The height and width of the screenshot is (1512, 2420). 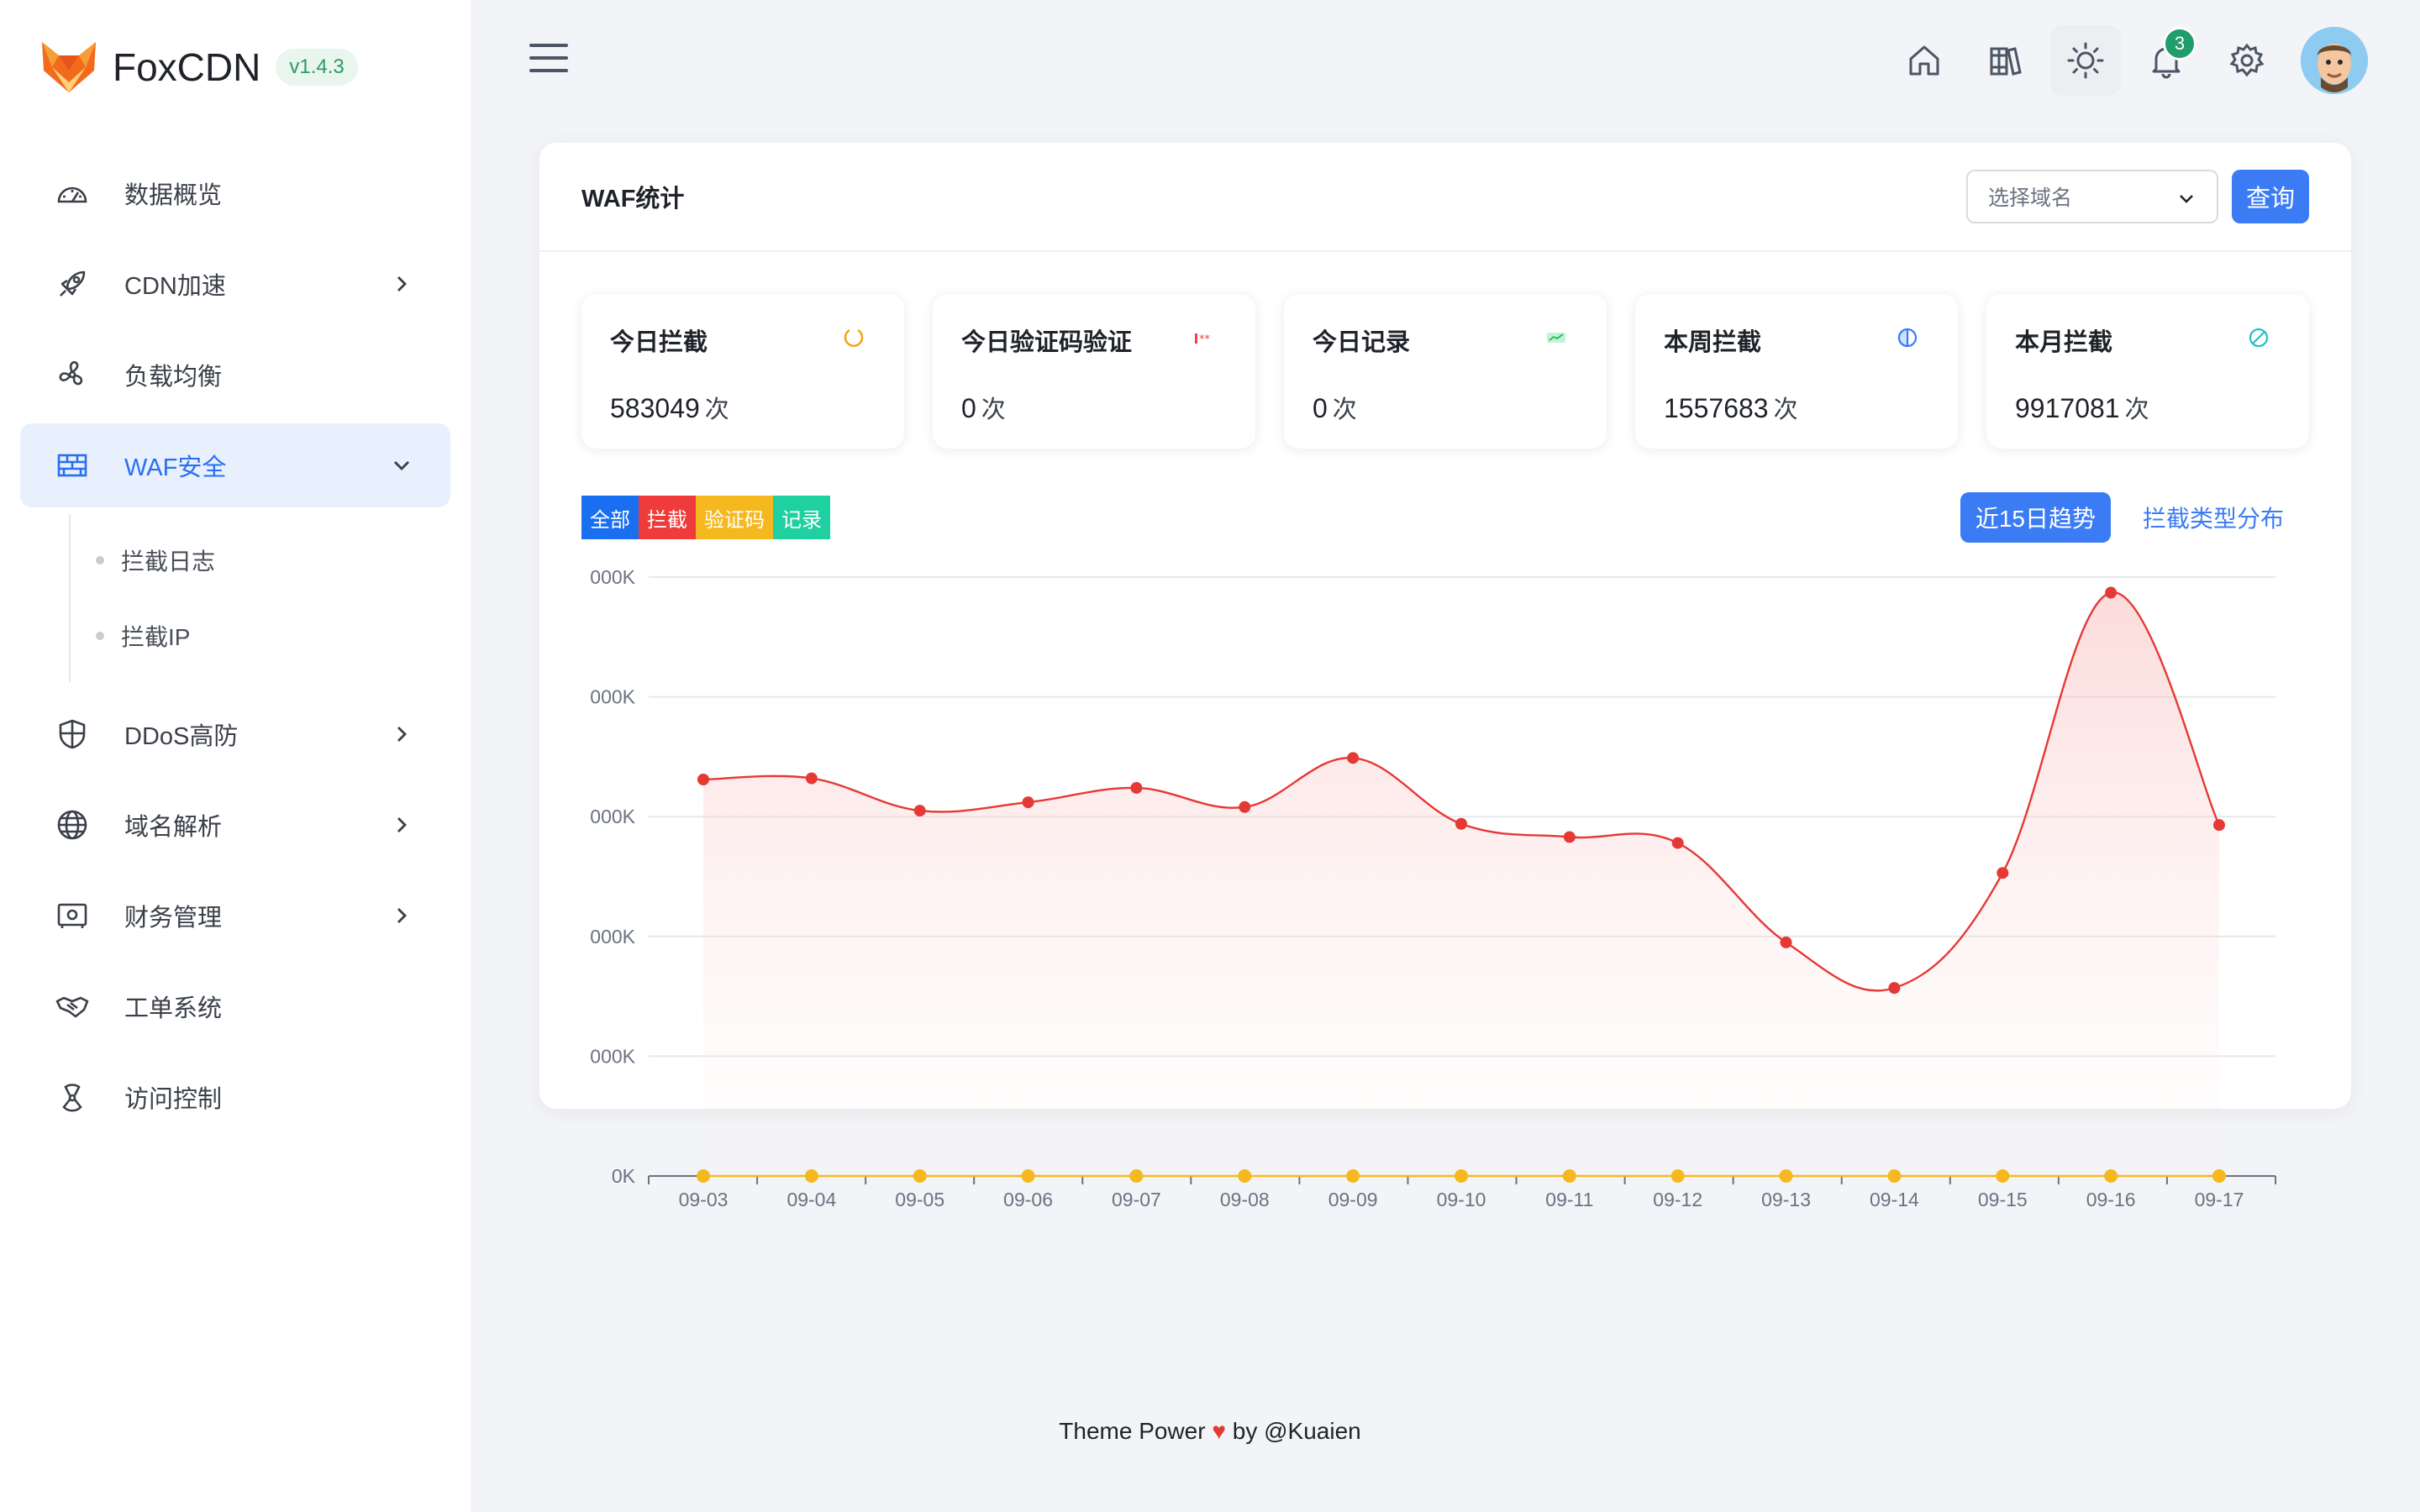 What do you see at coordinates (235, 465) in the screenshot?
I see `sidebar-item-waf: WAF安全` at bounding box center [235, 465].